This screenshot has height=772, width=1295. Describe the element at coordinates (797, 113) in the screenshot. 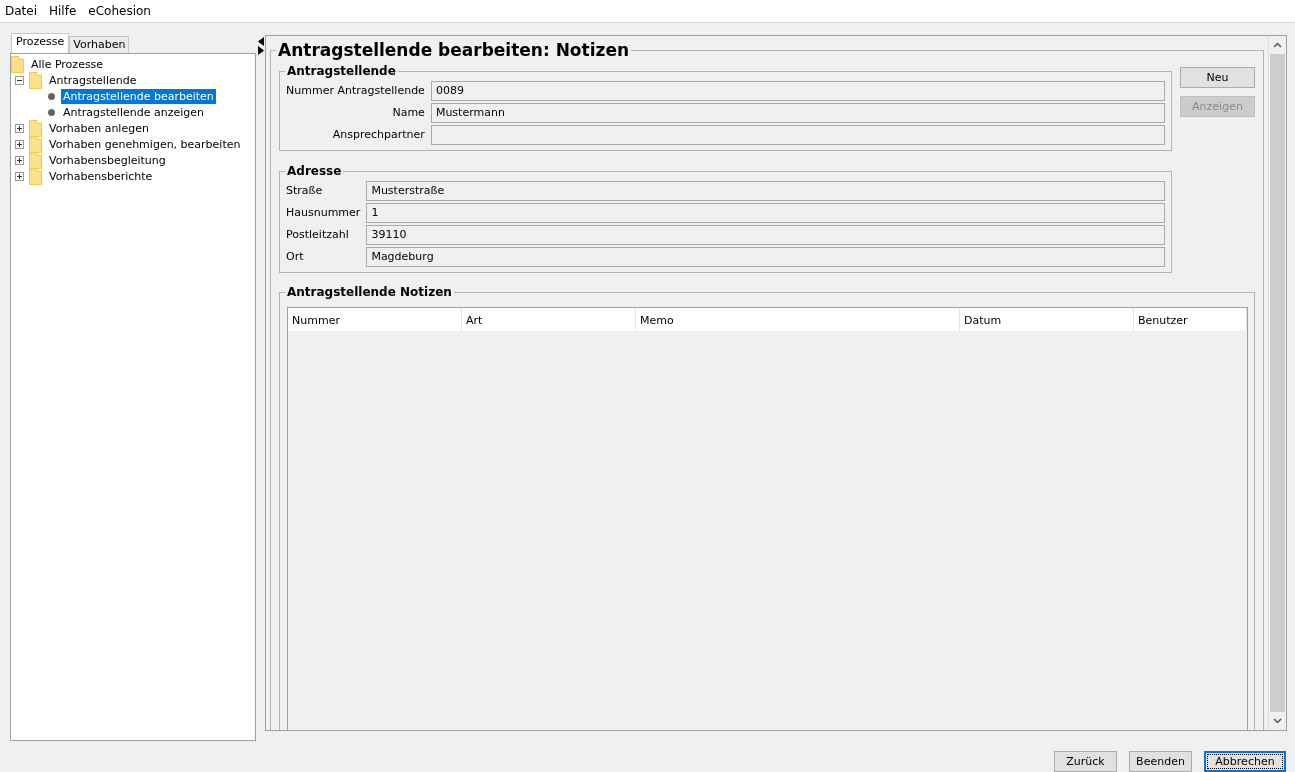

I see `text-field: Mustermann` at that location.